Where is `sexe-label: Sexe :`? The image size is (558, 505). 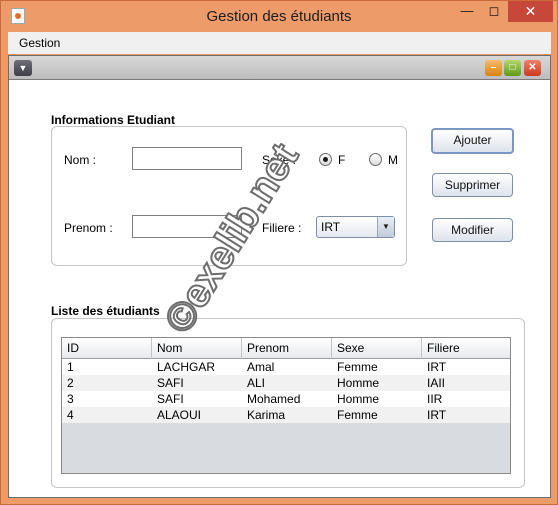 sexe-label: Sexe : is located at coordinates (279, 160).